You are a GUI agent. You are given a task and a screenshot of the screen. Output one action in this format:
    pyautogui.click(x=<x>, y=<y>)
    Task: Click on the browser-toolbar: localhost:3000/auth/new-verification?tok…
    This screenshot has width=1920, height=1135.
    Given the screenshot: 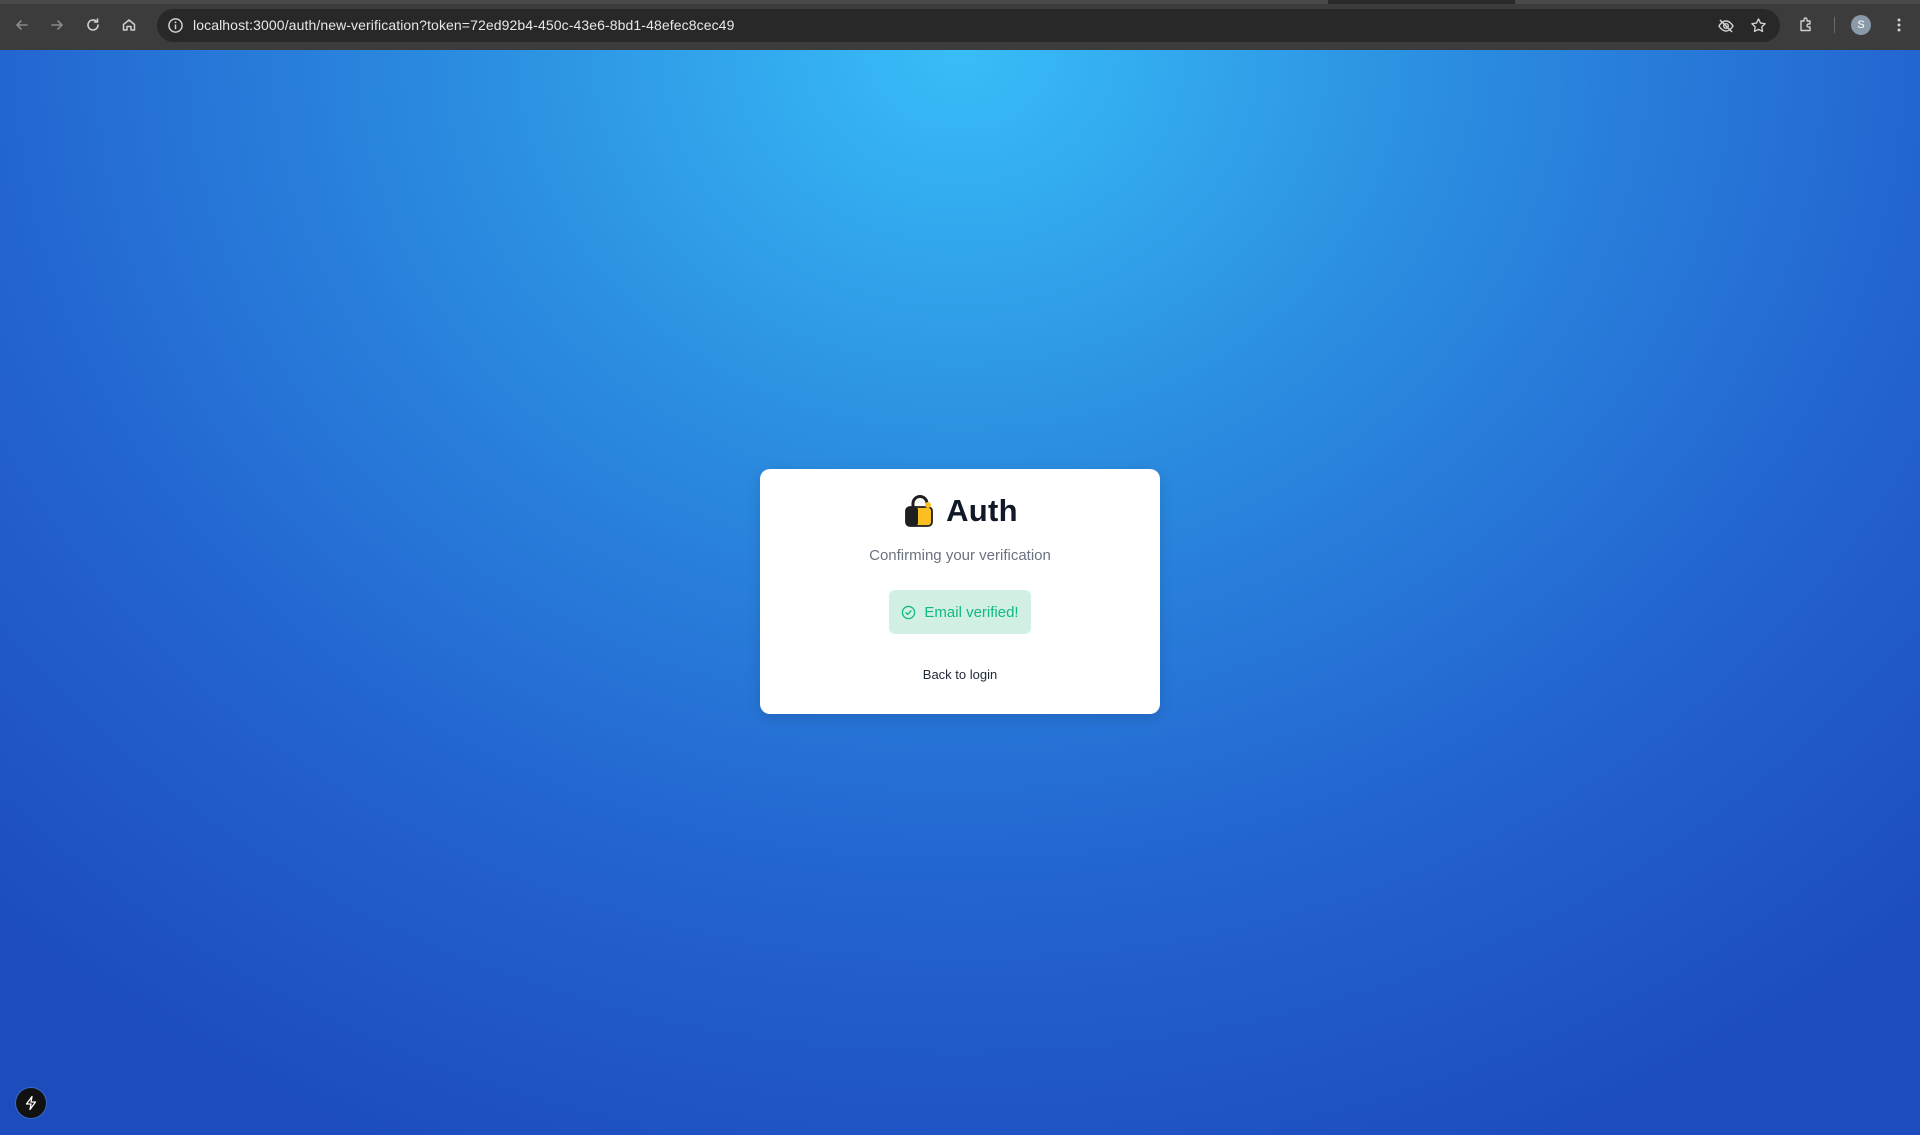 What is the action you would take?
    pyautogui.click(x=960, y=25)
    